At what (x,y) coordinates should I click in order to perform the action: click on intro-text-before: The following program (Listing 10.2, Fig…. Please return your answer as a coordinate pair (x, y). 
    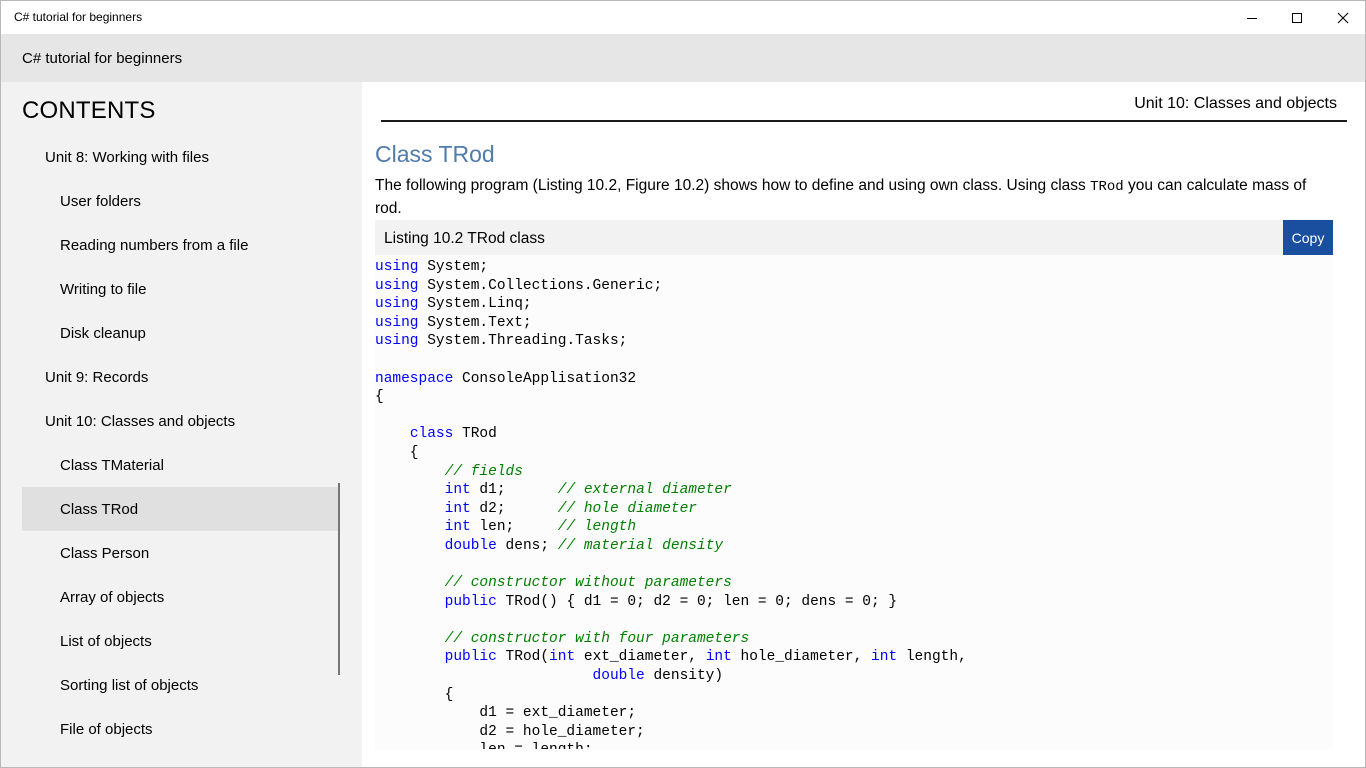
    Looking at the image, I should click on (733, 185).